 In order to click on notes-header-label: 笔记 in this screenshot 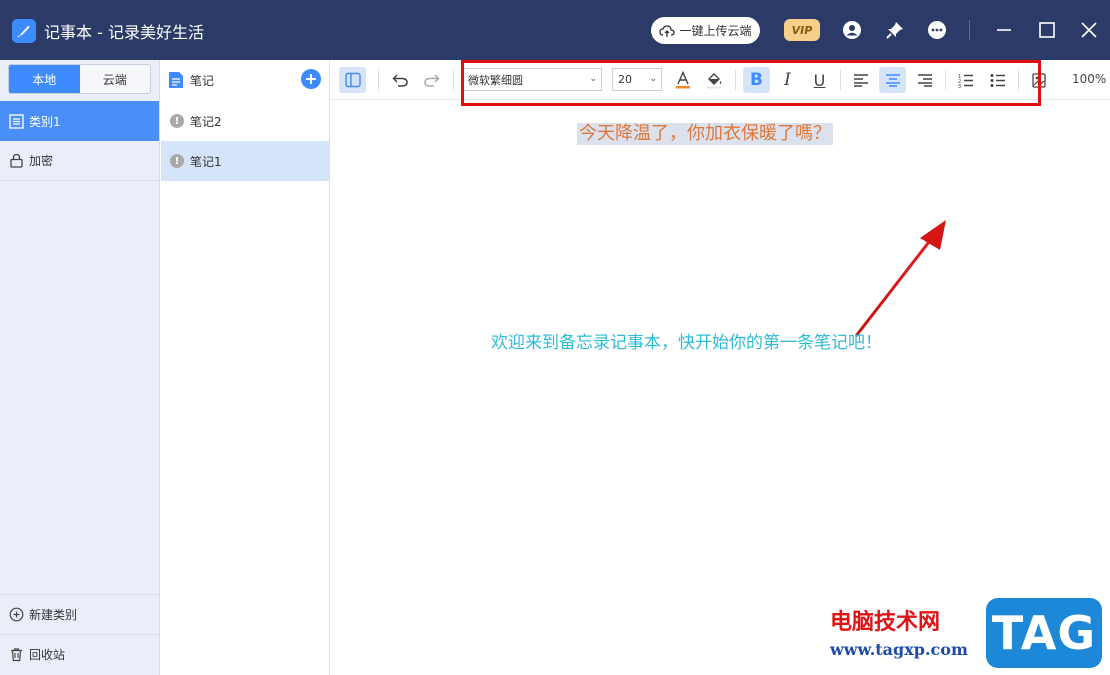, I will do `click(202, 80)`.